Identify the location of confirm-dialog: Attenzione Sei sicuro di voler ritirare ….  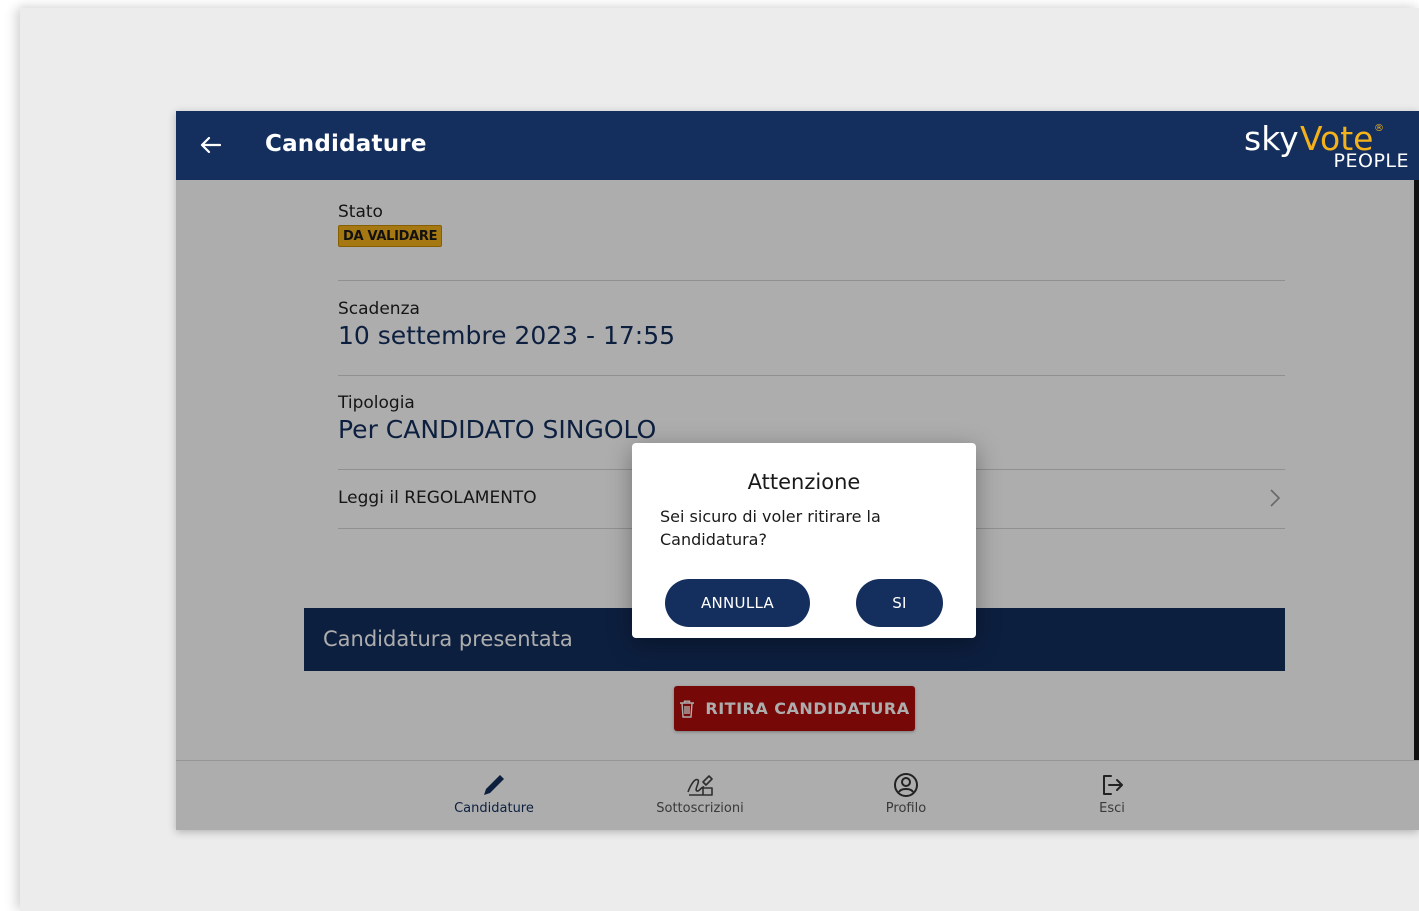
(804, 540).